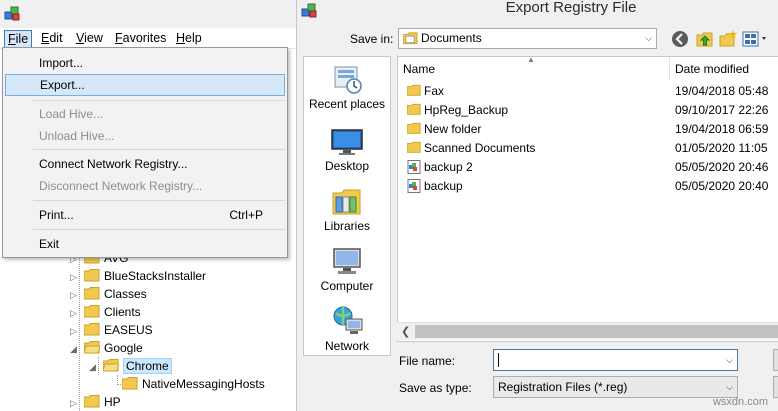 This screenshot has width=778, height=411. What do you see at coordinates (588, 129) in the screenshot?
I see `file-row-new-folder: New folder 19/04/2018 06:59` at bounding box center [588, 129].